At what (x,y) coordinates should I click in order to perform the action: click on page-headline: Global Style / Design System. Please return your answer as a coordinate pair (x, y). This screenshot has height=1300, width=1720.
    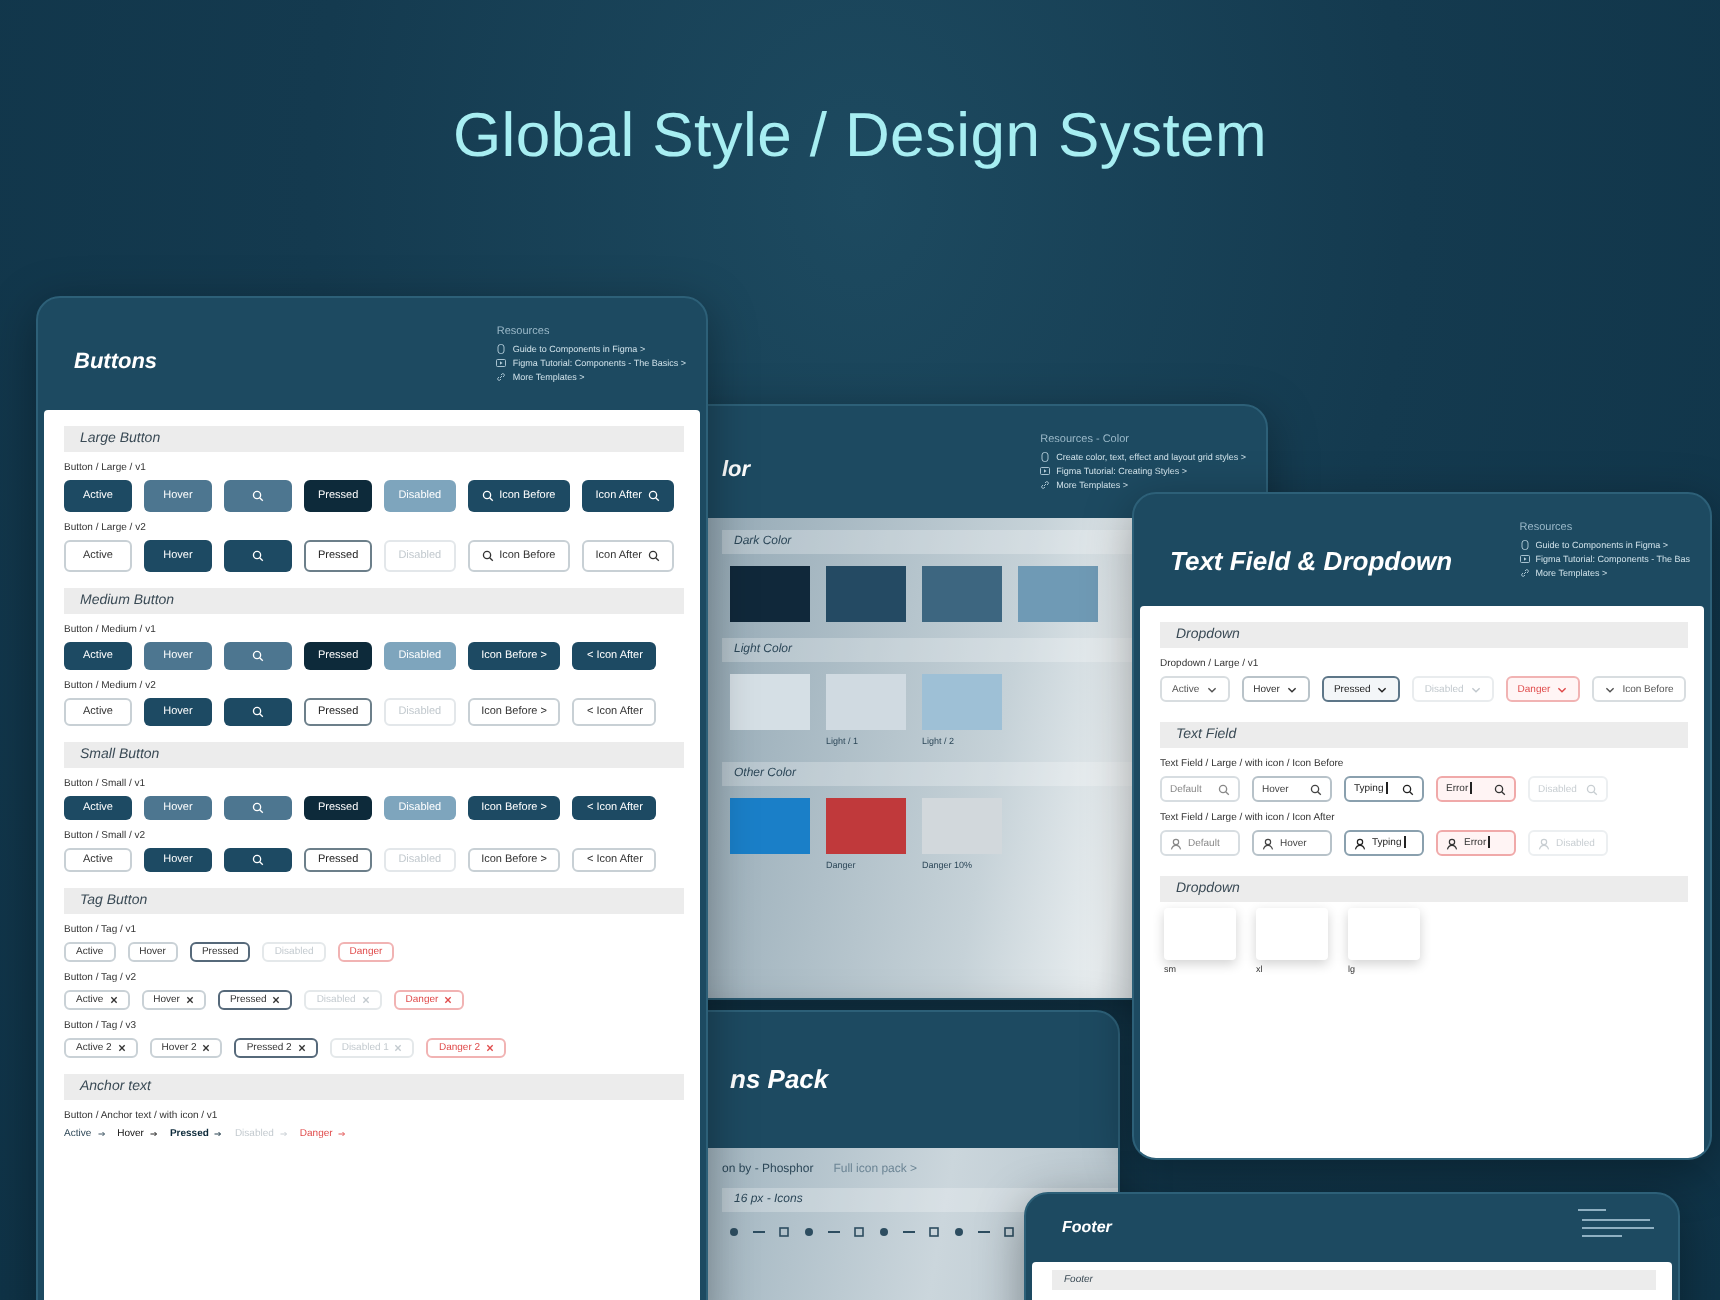
    Looking at the image, I should click on (860, 136).